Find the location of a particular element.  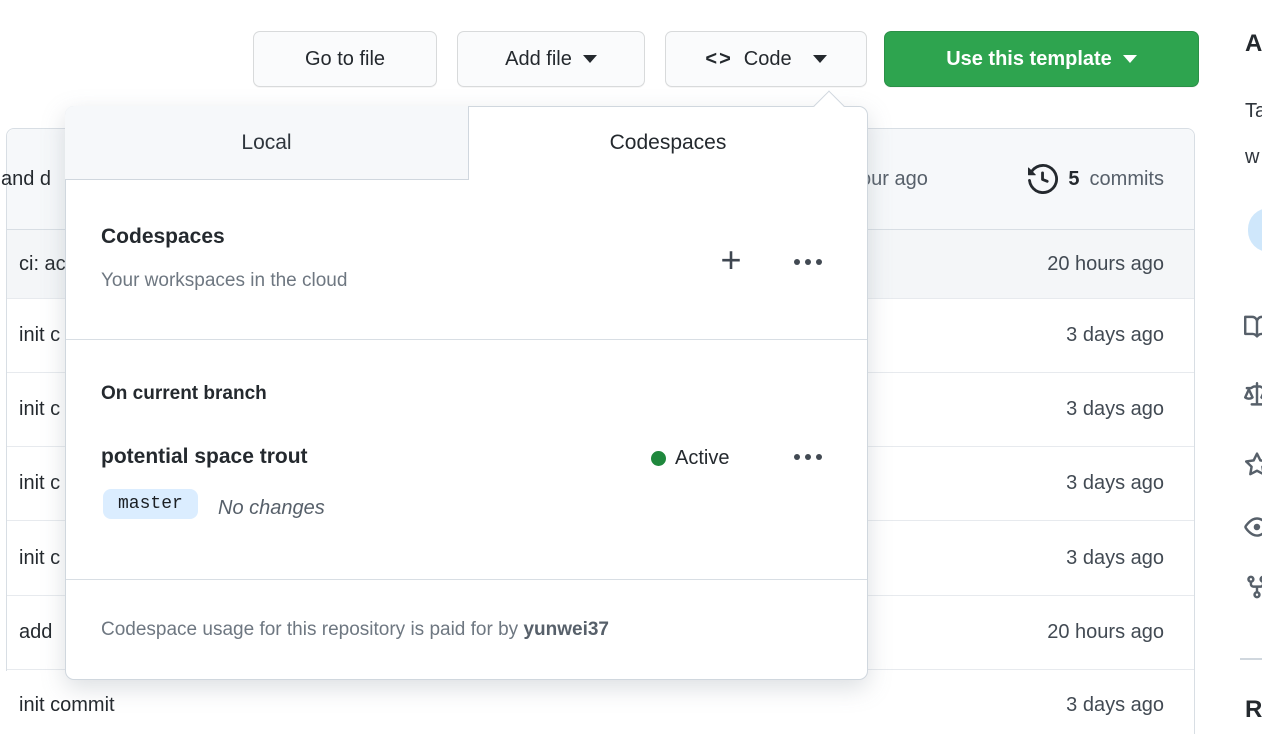

changes-label: No changes is located at coordinates (271, 508).